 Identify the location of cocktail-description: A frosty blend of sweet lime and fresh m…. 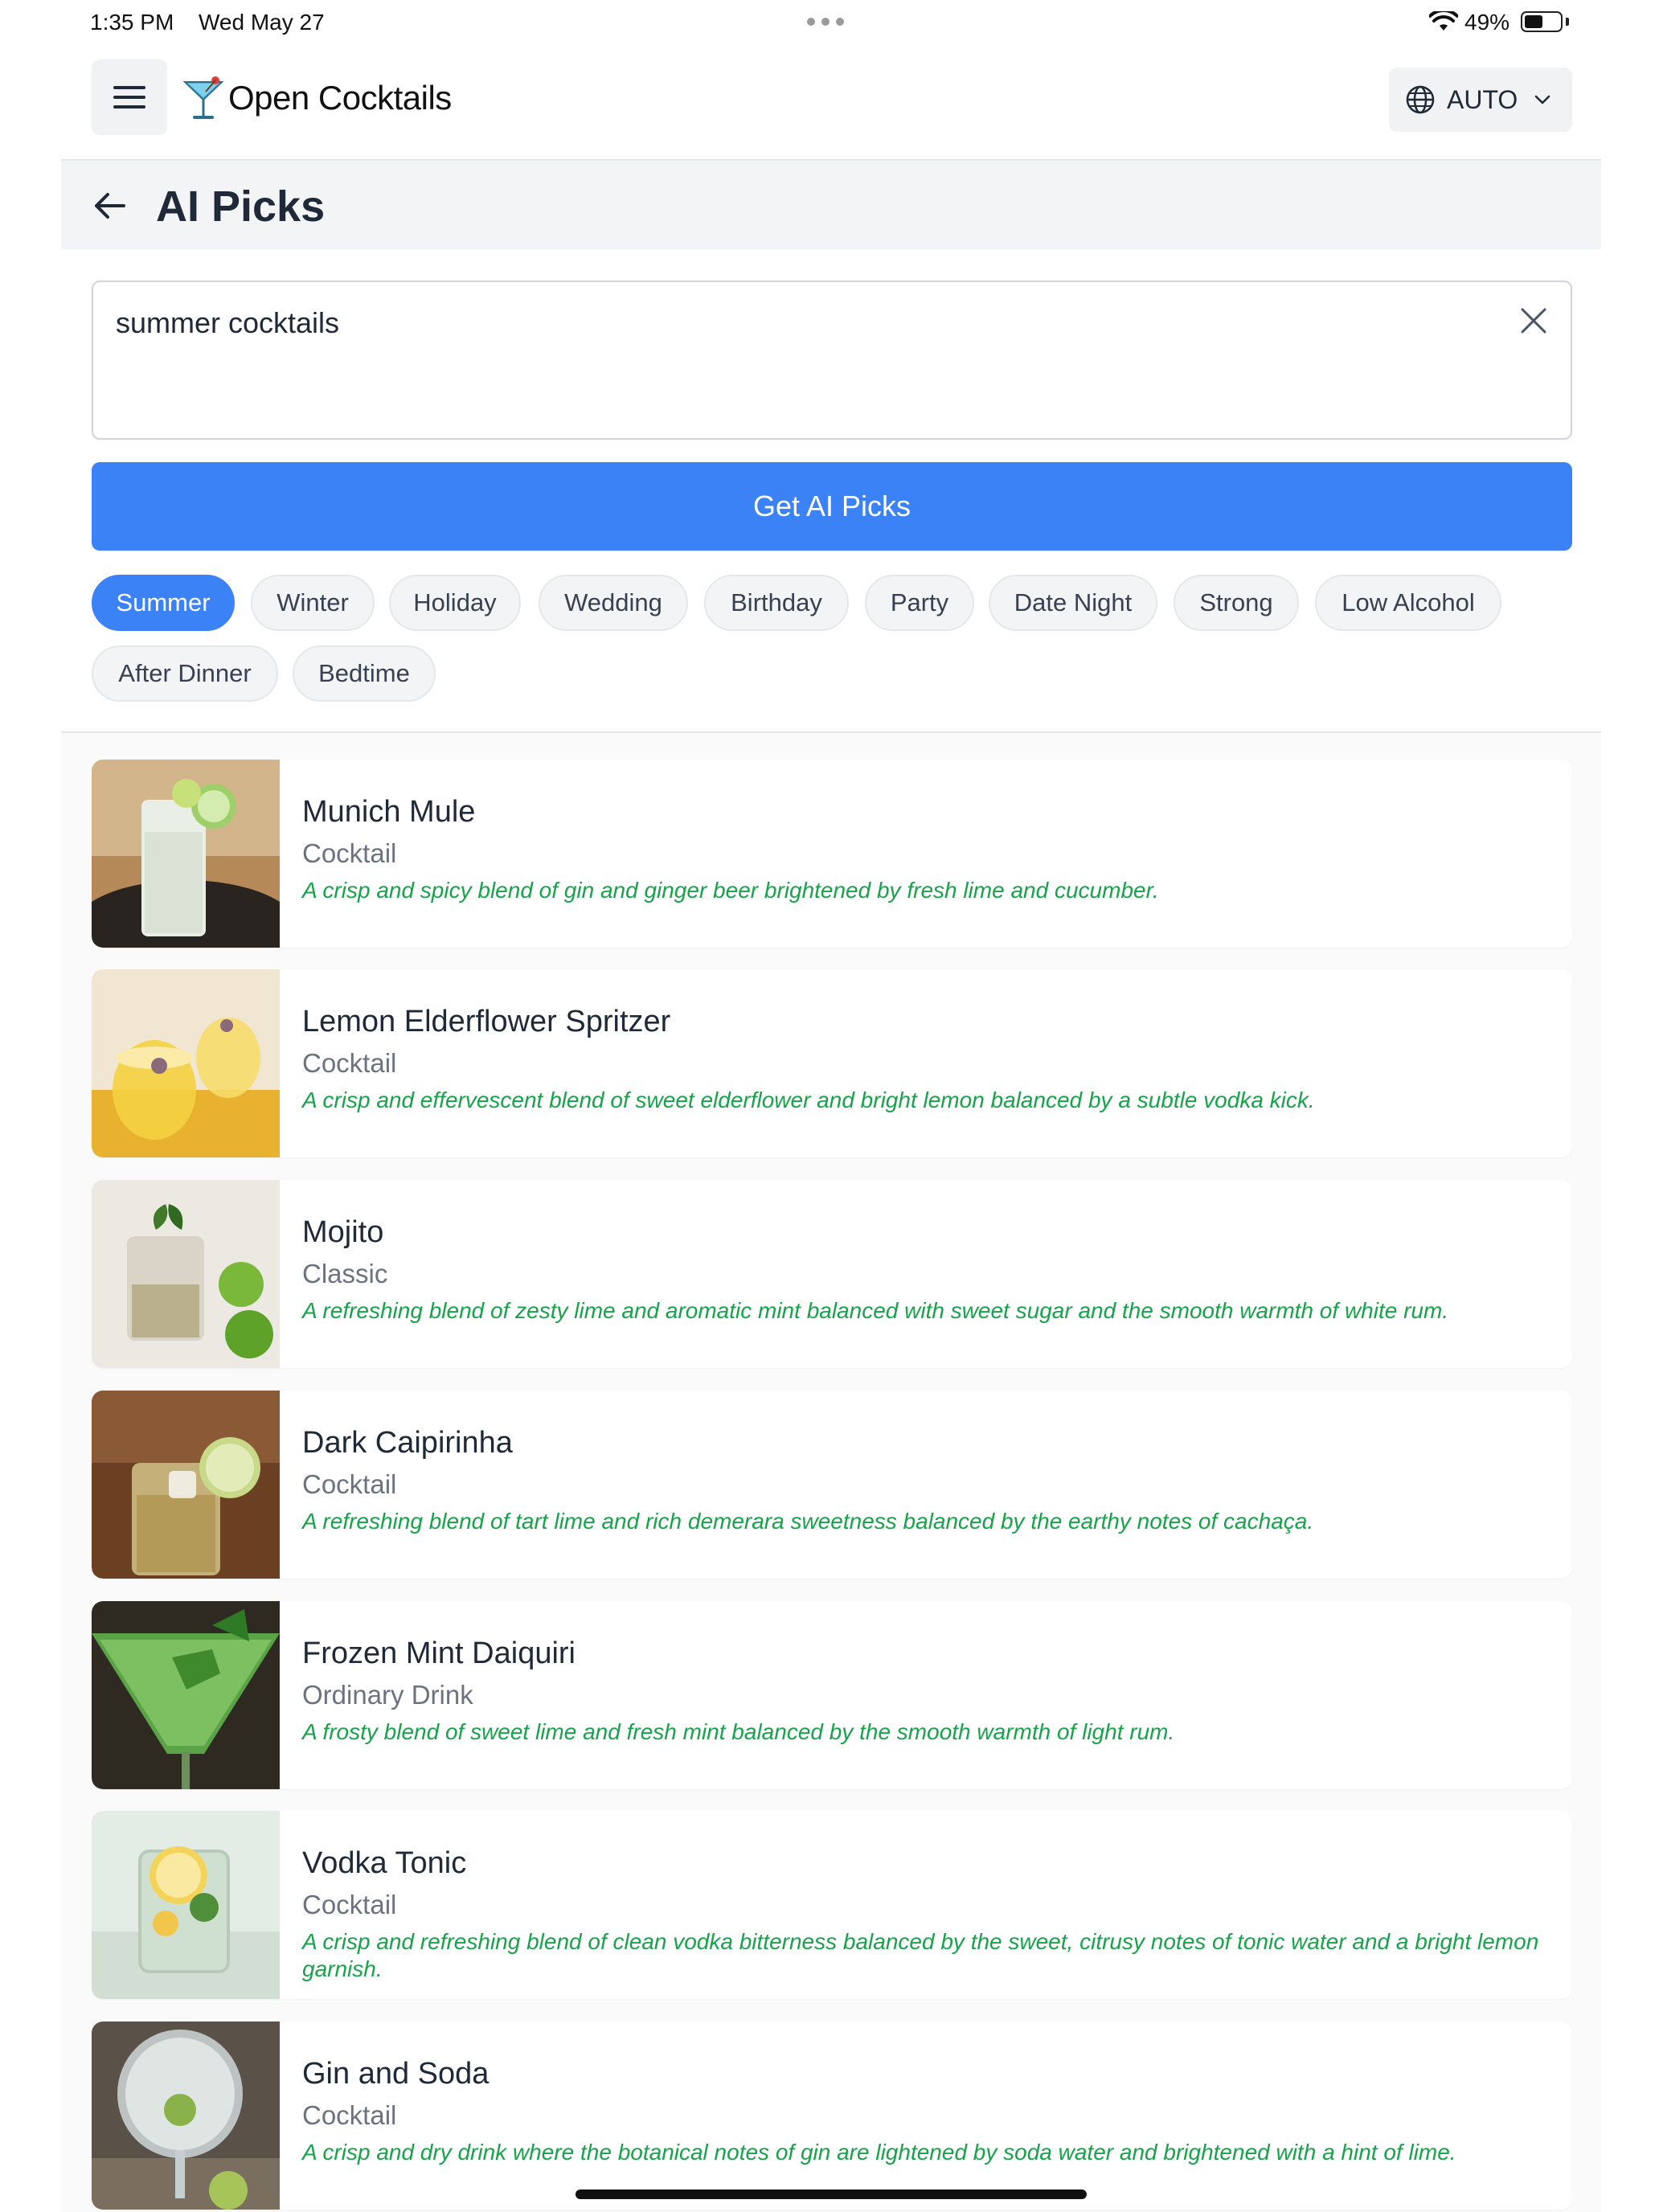
(738, 1731).